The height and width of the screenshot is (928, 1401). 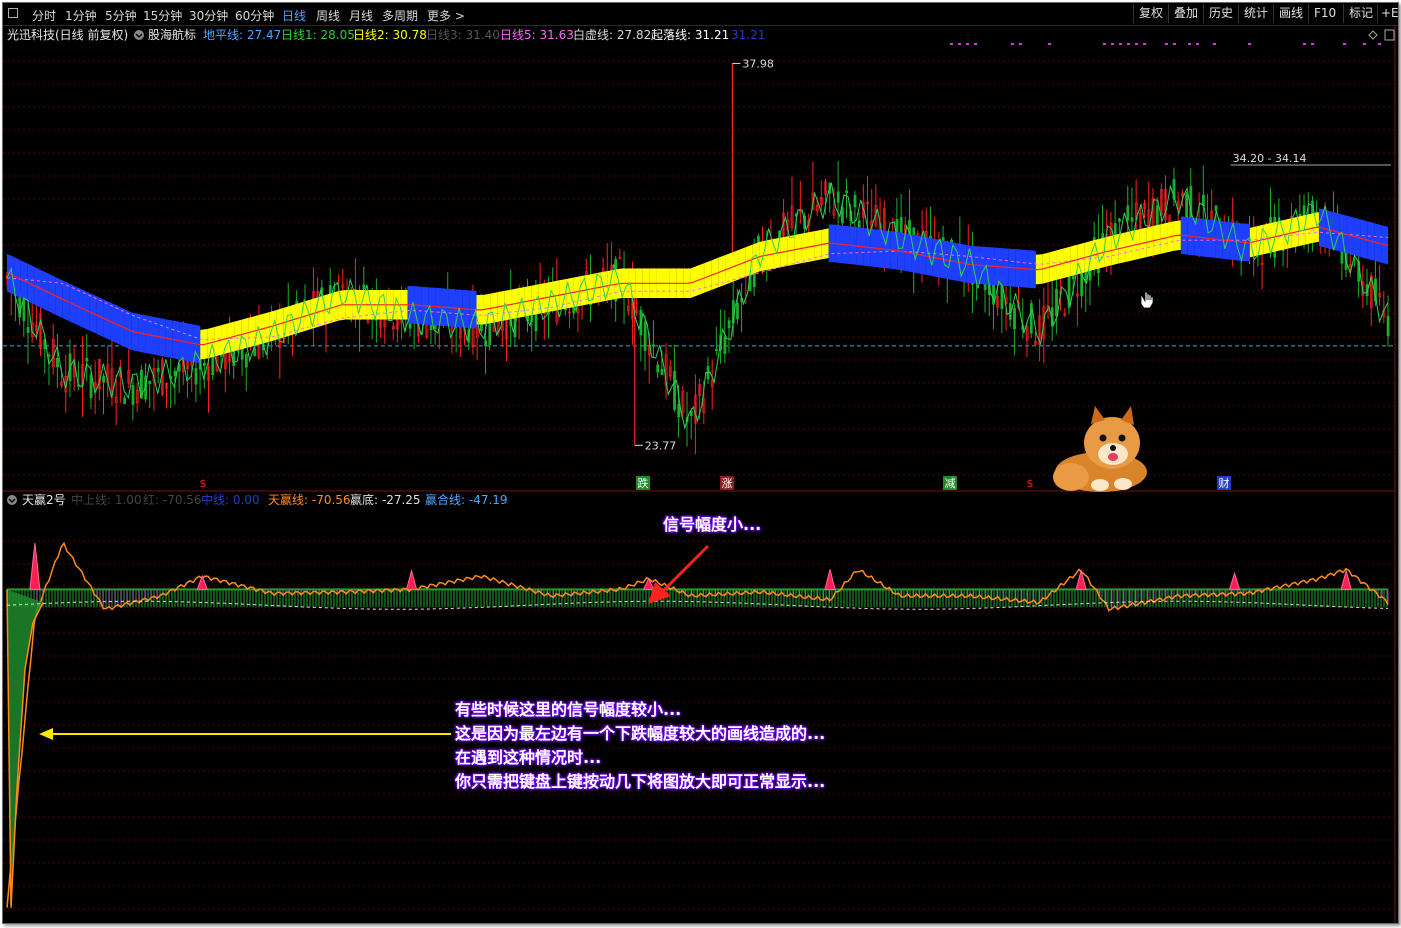 What do you see at coordinates (1224, 483) in the screenshot?
I see `marker-label: 财` at bounding box center [1224, 483].